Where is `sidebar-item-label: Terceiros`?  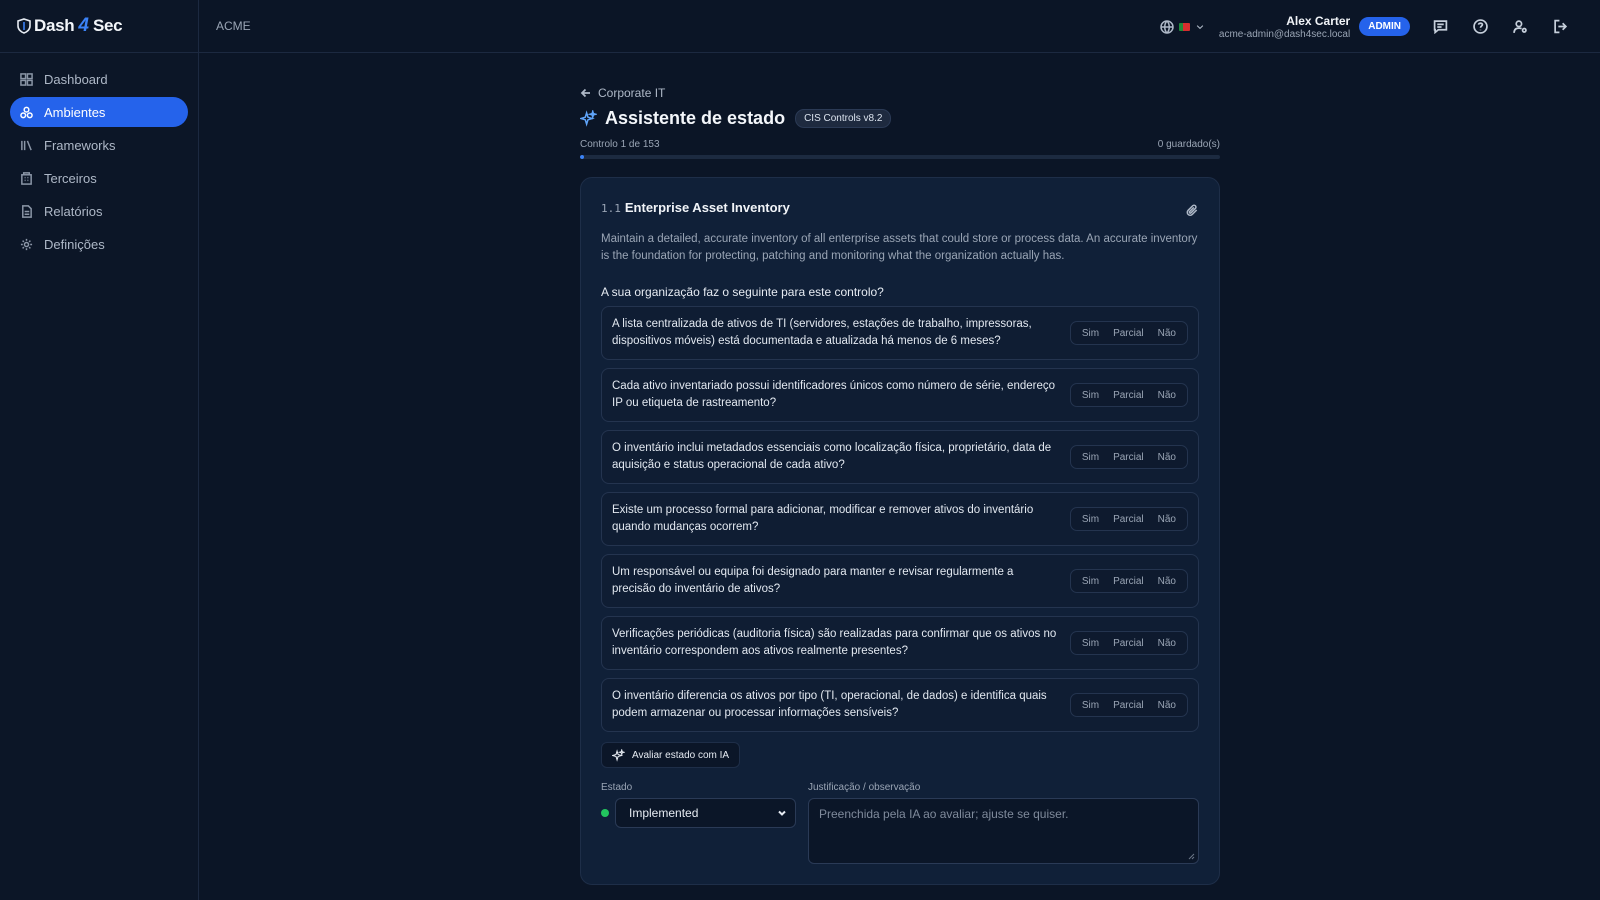 sidebar-item-label: Terceiros is located at coordinates (70, 178).